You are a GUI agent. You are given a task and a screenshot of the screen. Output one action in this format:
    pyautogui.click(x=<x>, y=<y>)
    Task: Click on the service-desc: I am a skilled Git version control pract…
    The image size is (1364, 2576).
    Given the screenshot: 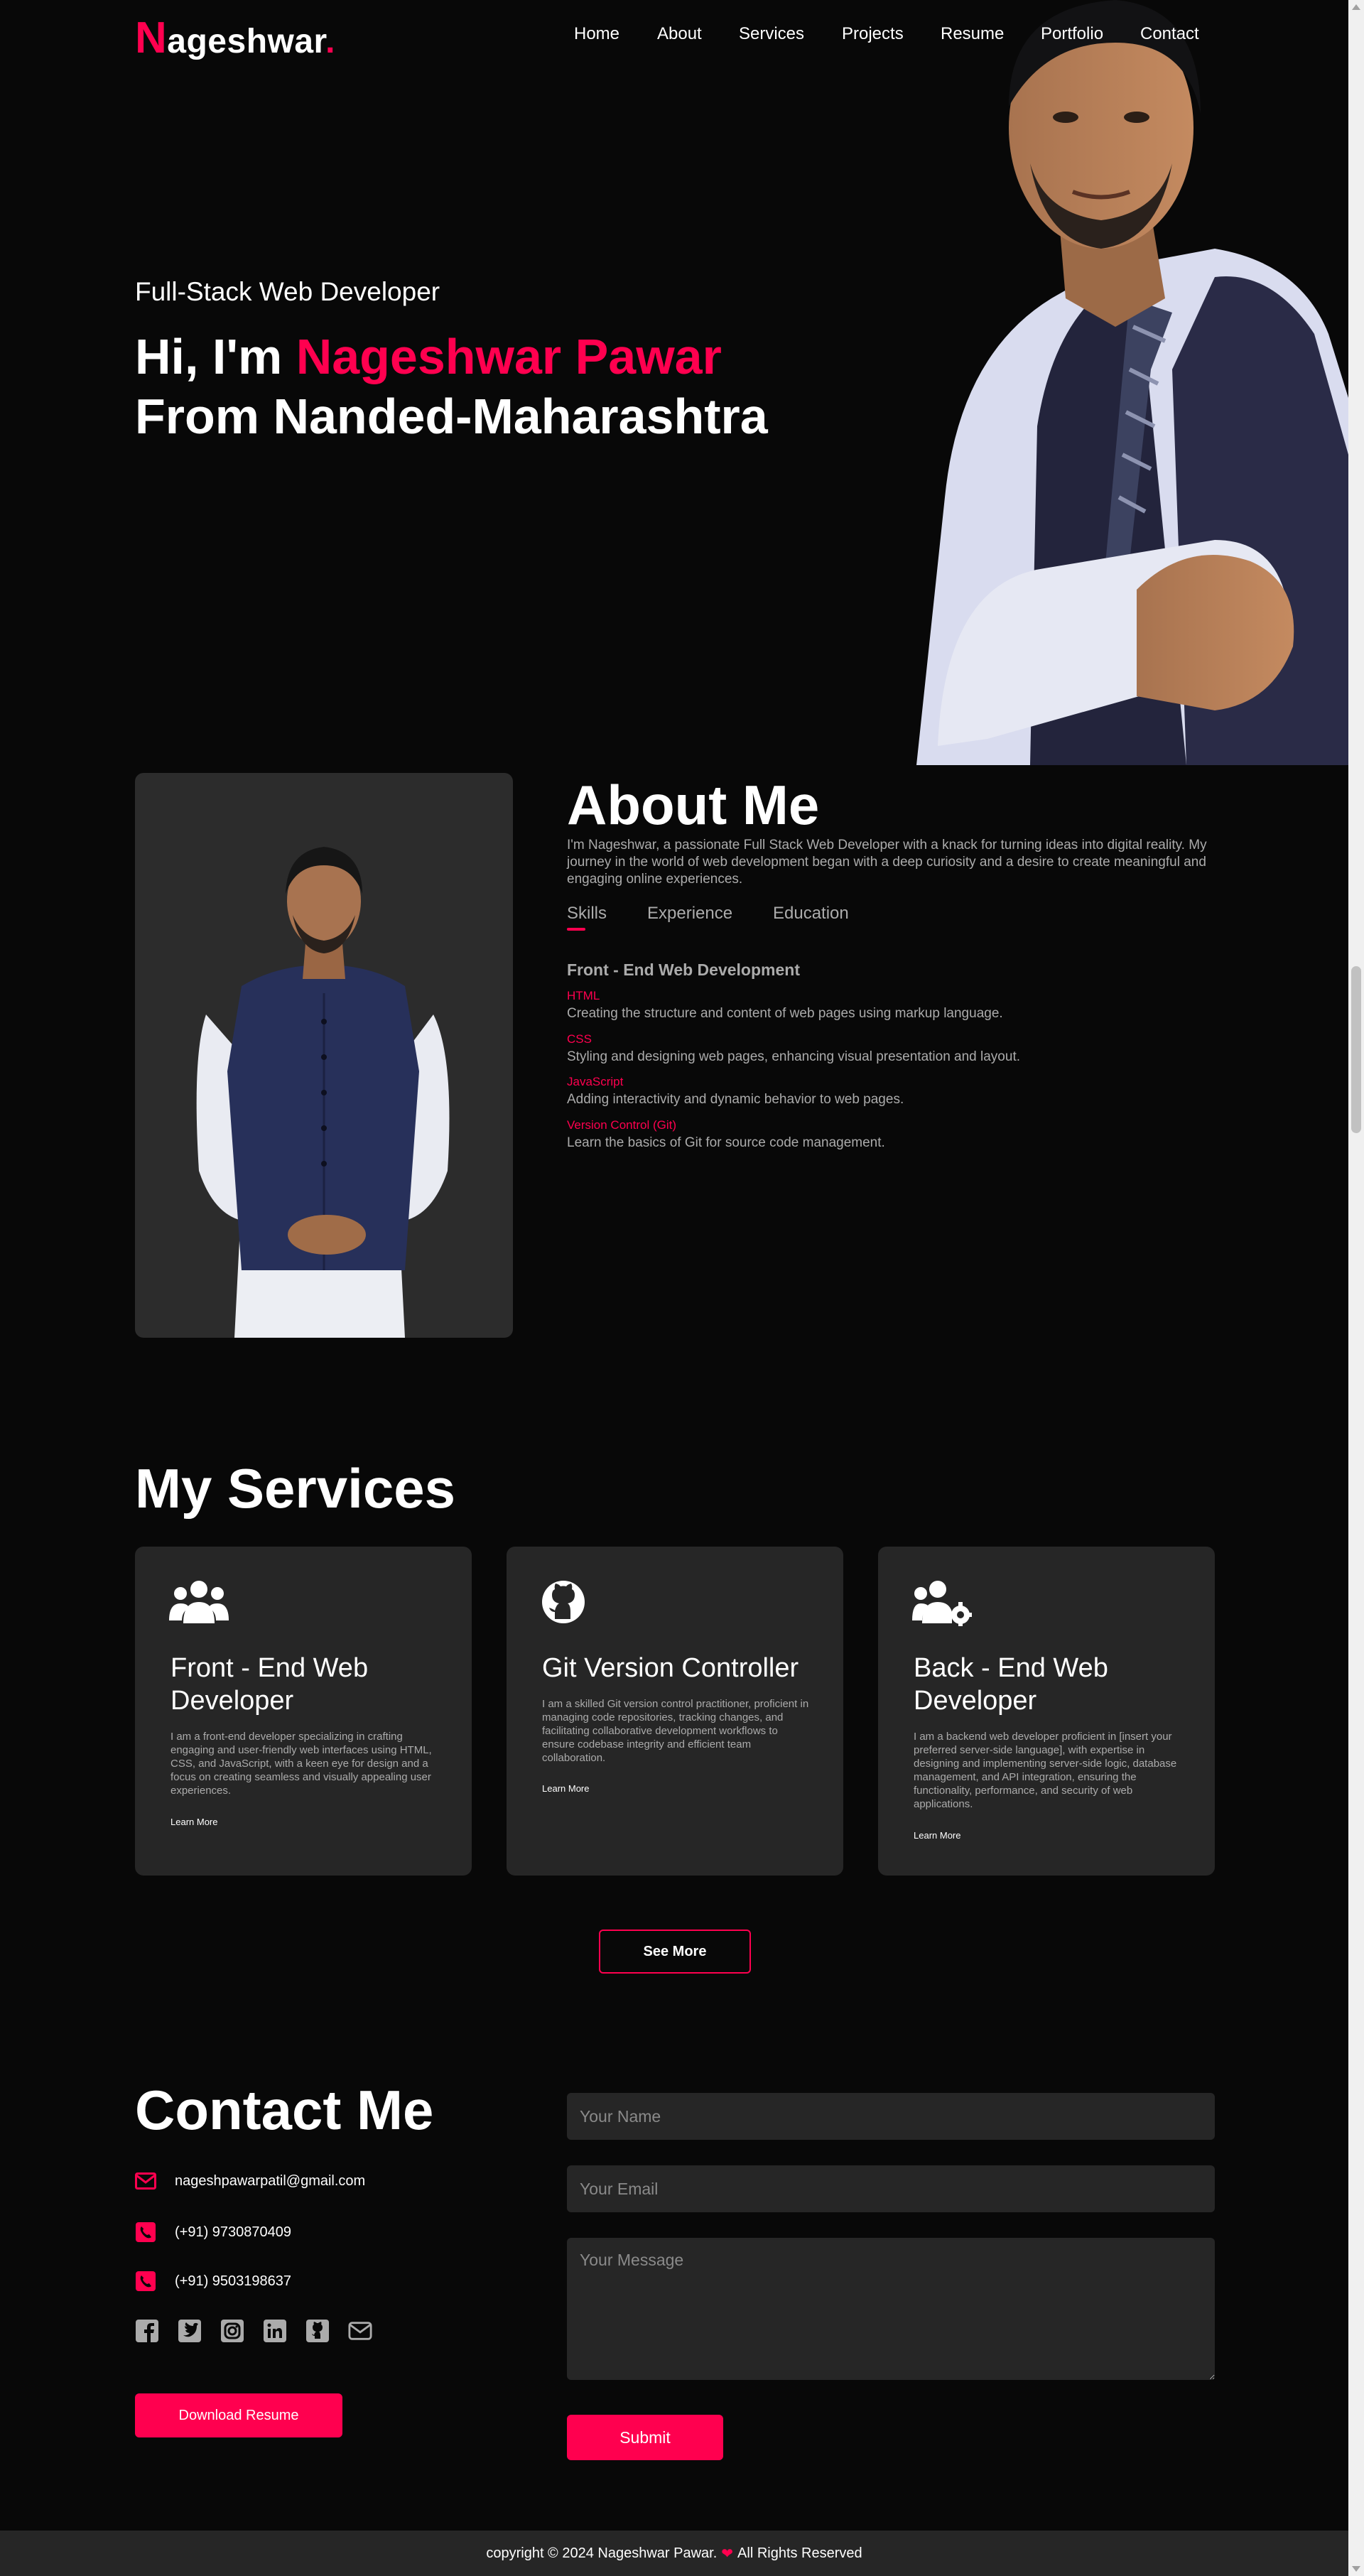 What is the action you would take?
    pyautogui.click(x=675, y=1731)
    